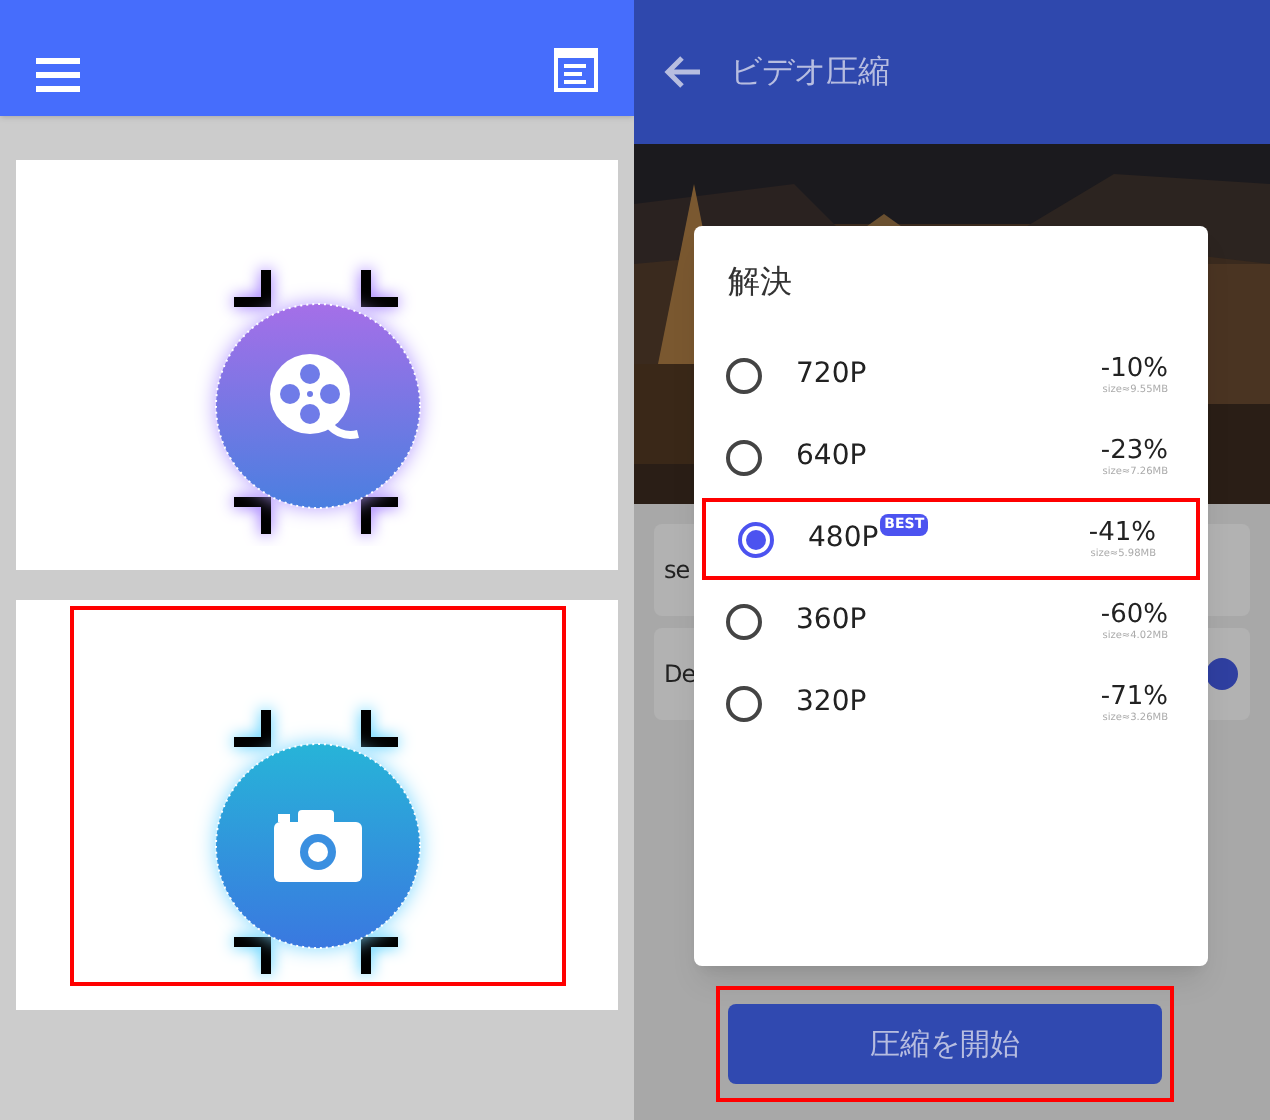 The height and width of the screenshot is (1120, 1270). Describe the element at coordinates (831, 375) in the screenshot. I see `resolution-label: 720P` at that location.